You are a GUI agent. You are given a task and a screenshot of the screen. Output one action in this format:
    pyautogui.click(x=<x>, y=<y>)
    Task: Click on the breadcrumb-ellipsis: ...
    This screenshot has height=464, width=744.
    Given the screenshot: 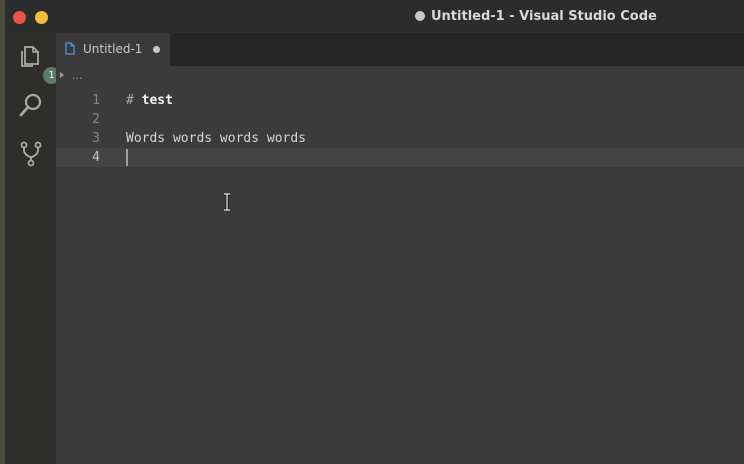 What is the action you would take?
    pyautogui.click(x=77, y=75)
    